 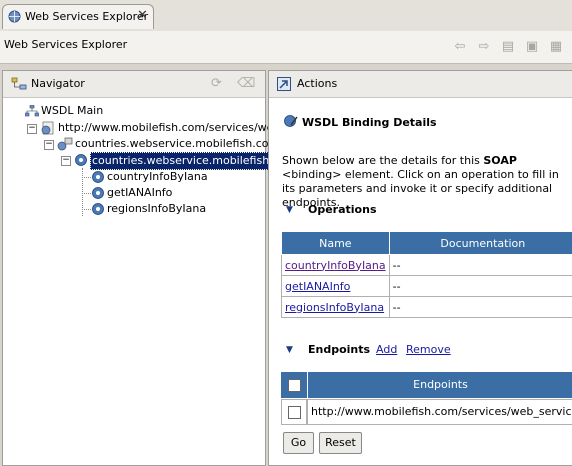 What do you see at coordinates (340, 443) in the screenshot?
I see `reset-button: Reset` at bounding box center [340, 443].